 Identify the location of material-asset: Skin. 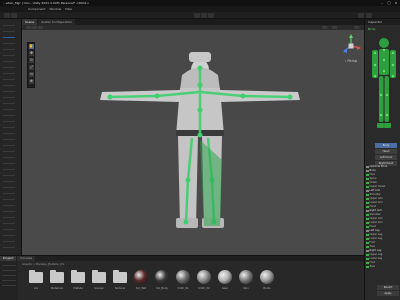
(246, 284).